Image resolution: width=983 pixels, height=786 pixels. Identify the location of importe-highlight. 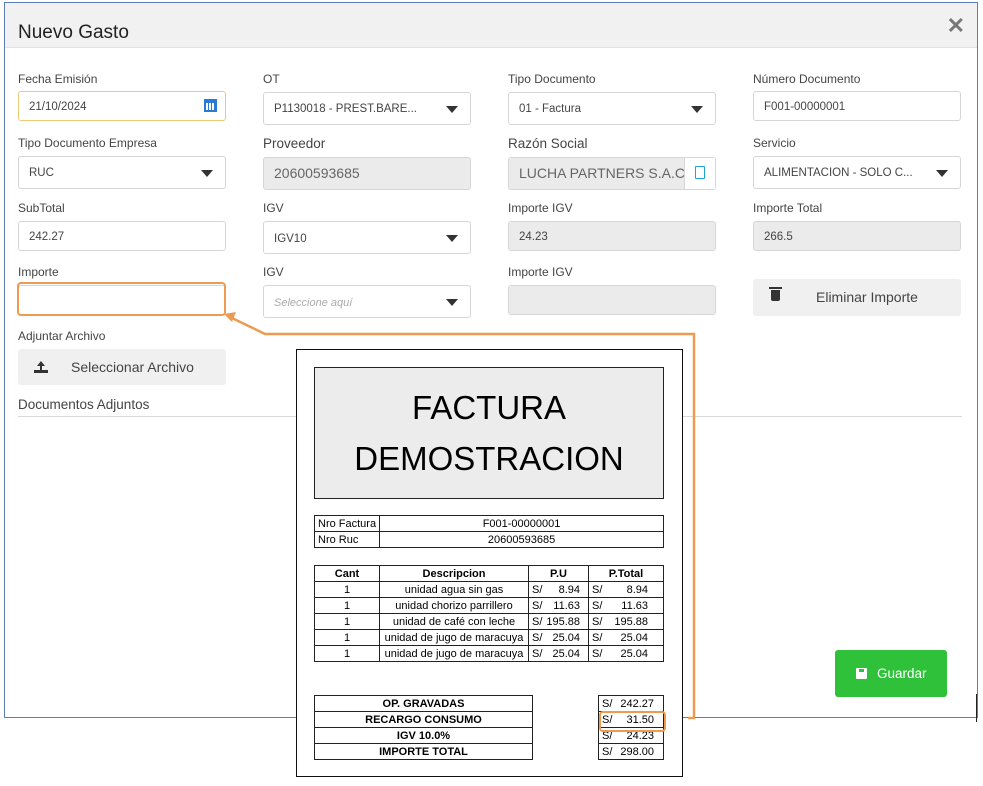
(121, 299).